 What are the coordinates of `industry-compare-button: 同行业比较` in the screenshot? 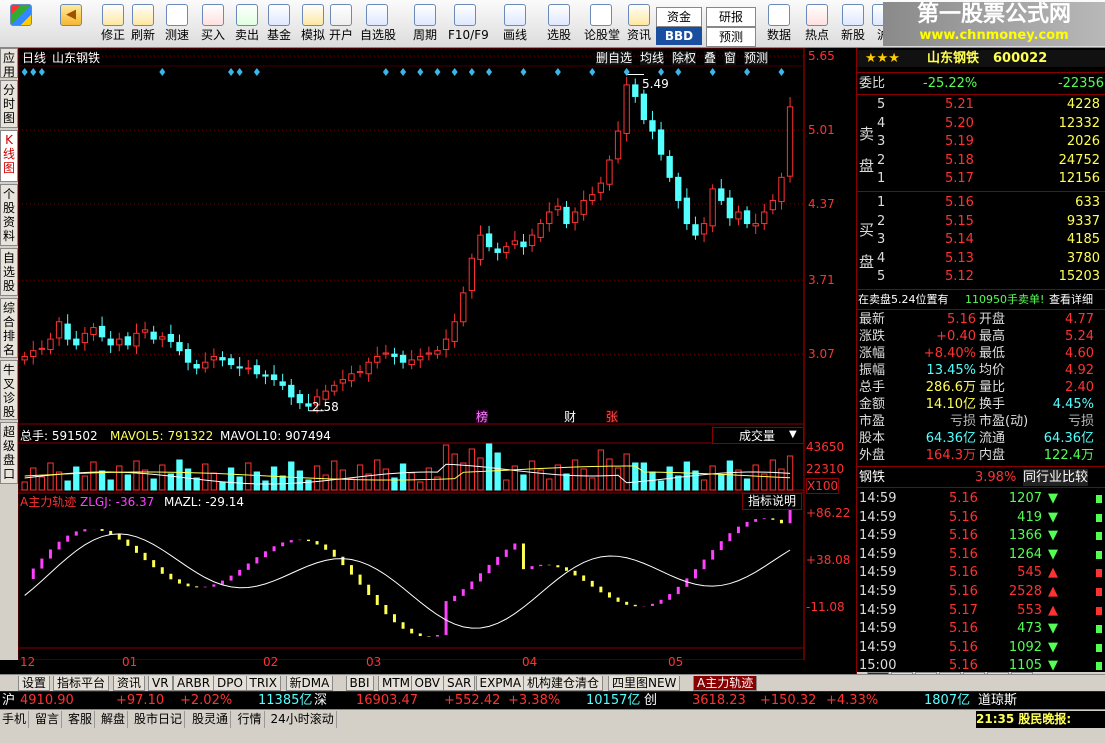 It's located at (1056, 477).